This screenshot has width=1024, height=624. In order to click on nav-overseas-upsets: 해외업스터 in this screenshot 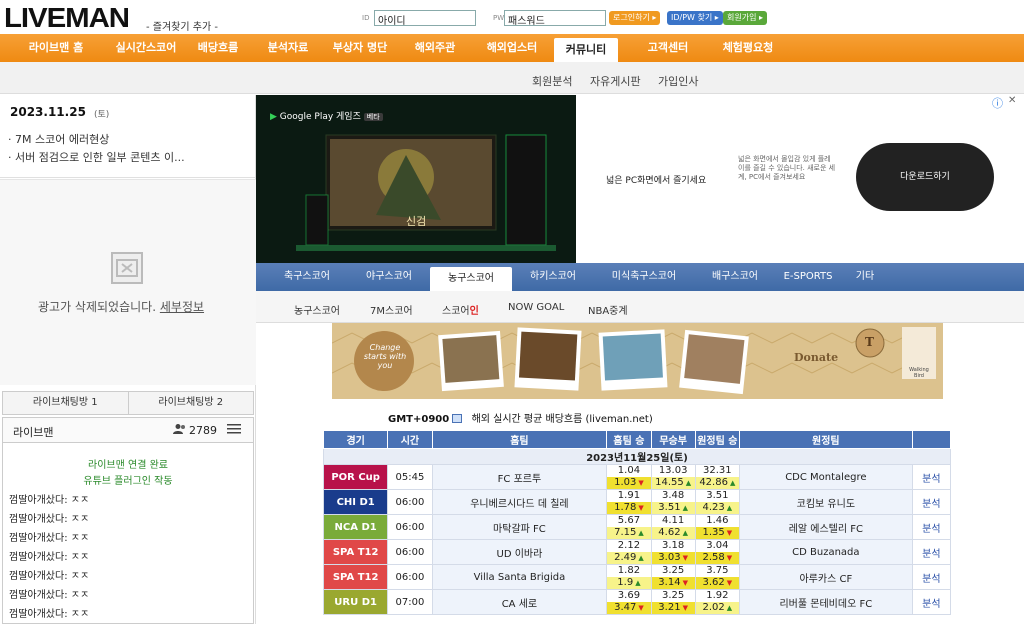, I will do `click(512, 48)`.